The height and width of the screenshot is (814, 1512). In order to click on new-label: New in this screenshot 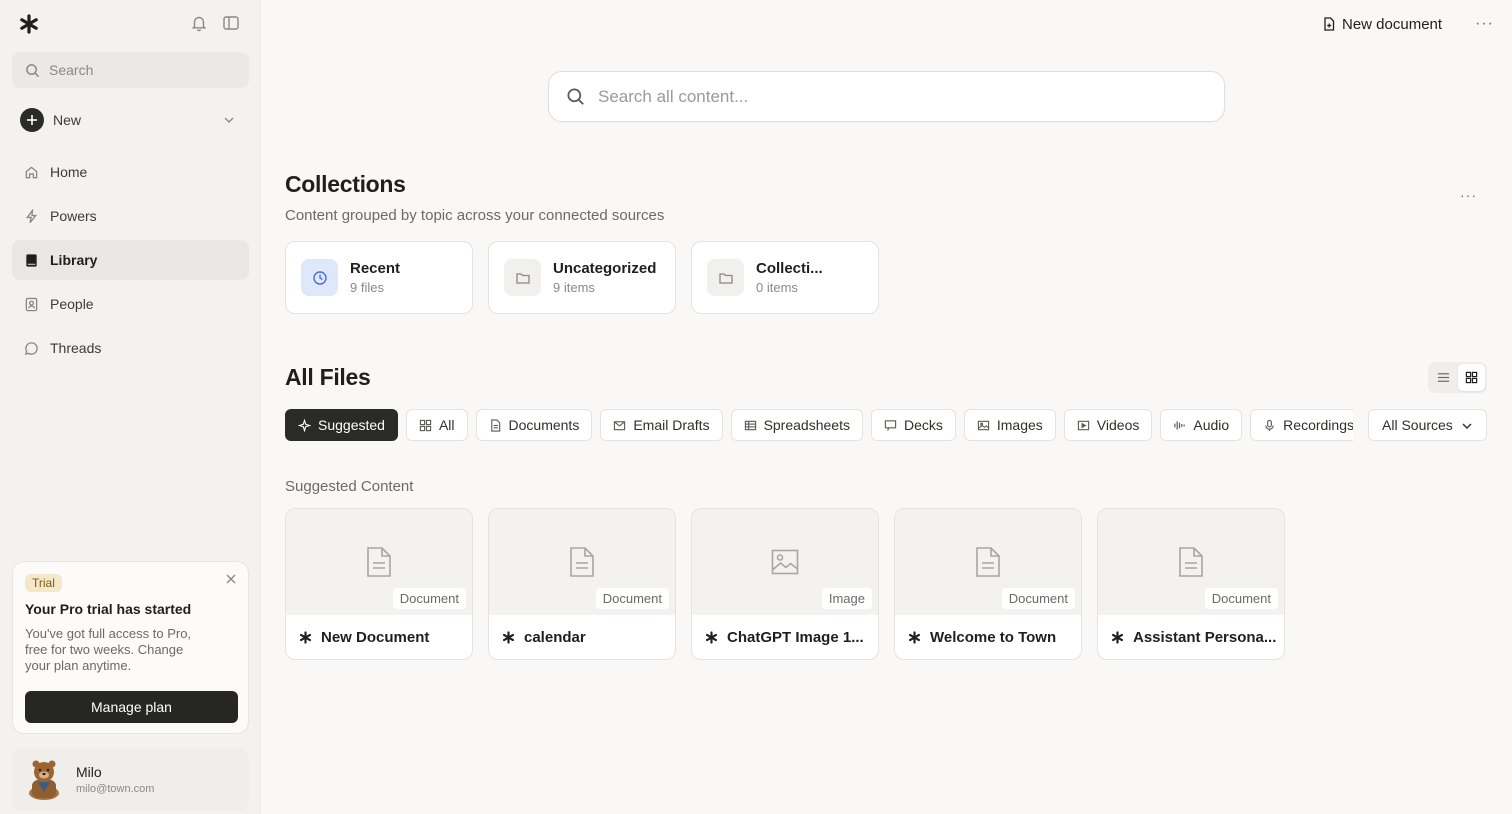, I will do `click(67, 120)`.